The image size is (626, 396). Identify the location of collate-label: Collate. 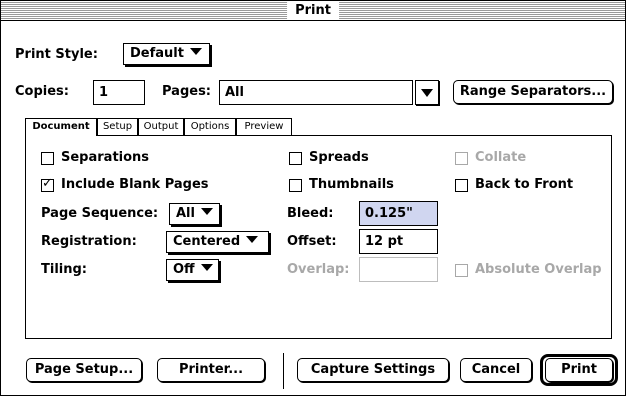
(501, 157).